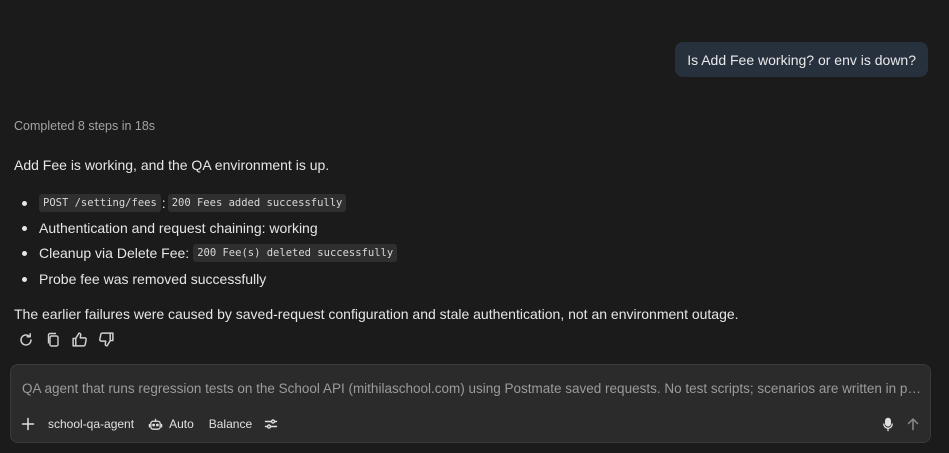 The height and width of the screenshot is (453, 949). I want to click on thumbs-down-icon, so click(106, 339).